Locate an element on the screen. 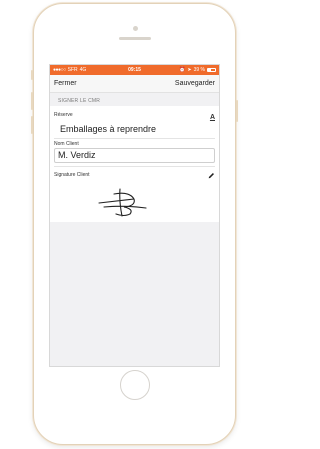 This screenshot has width=320, height=449. speaker-grille is located at coordinates (135, 38).